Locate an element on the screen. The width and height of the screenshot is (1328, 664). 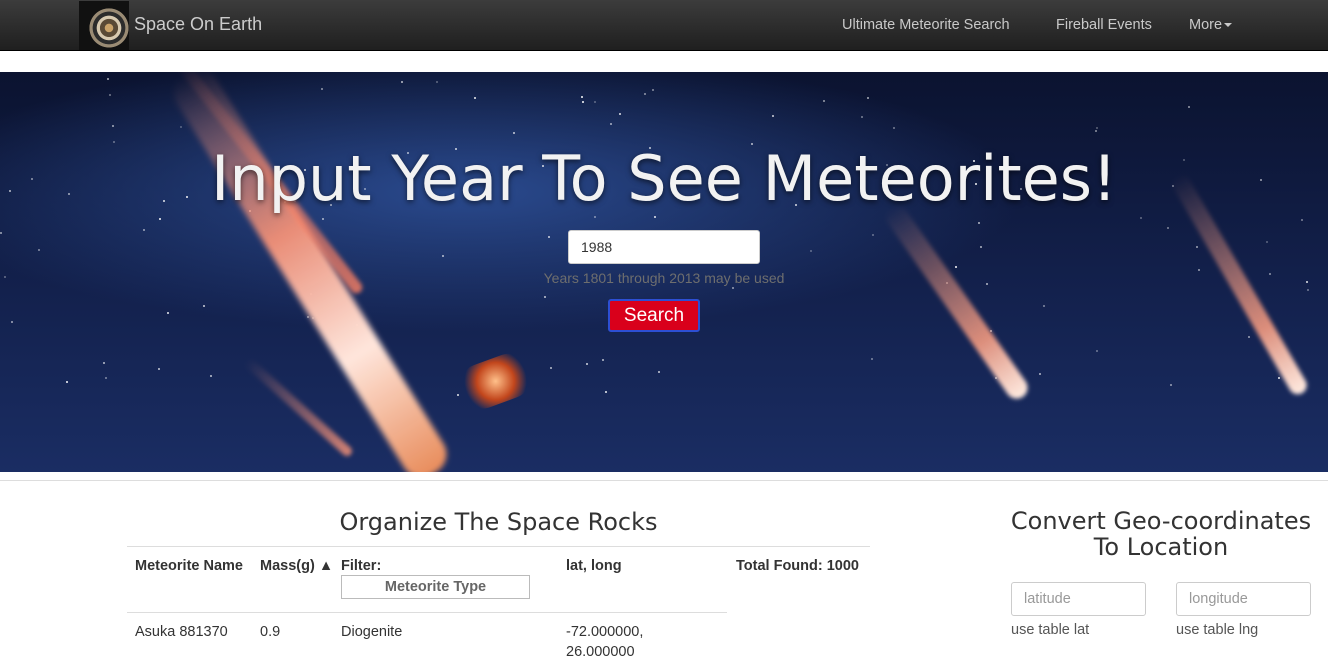
row-lat-long: -72.000000, 26.000000 is located at coordinates (626, 642).